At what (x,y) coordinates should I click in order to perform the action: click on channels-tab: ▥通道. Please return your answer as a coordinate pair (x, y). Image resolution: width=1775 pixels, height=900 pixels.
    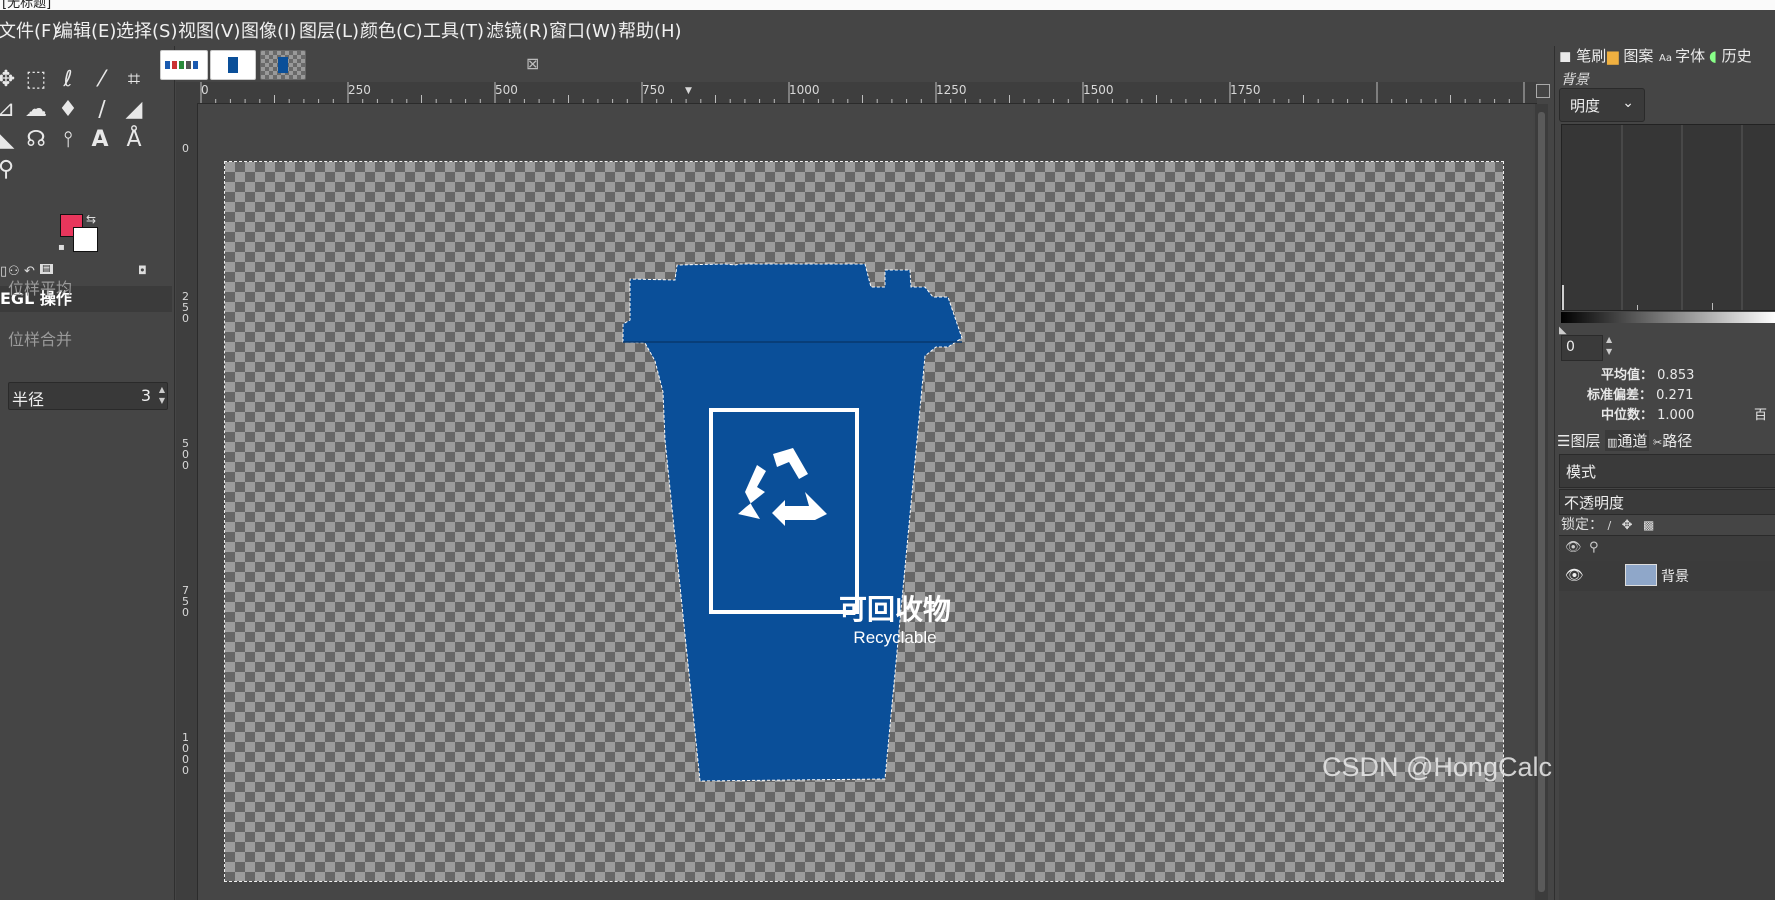
    Looking at the image, I should click on (1627, 440).